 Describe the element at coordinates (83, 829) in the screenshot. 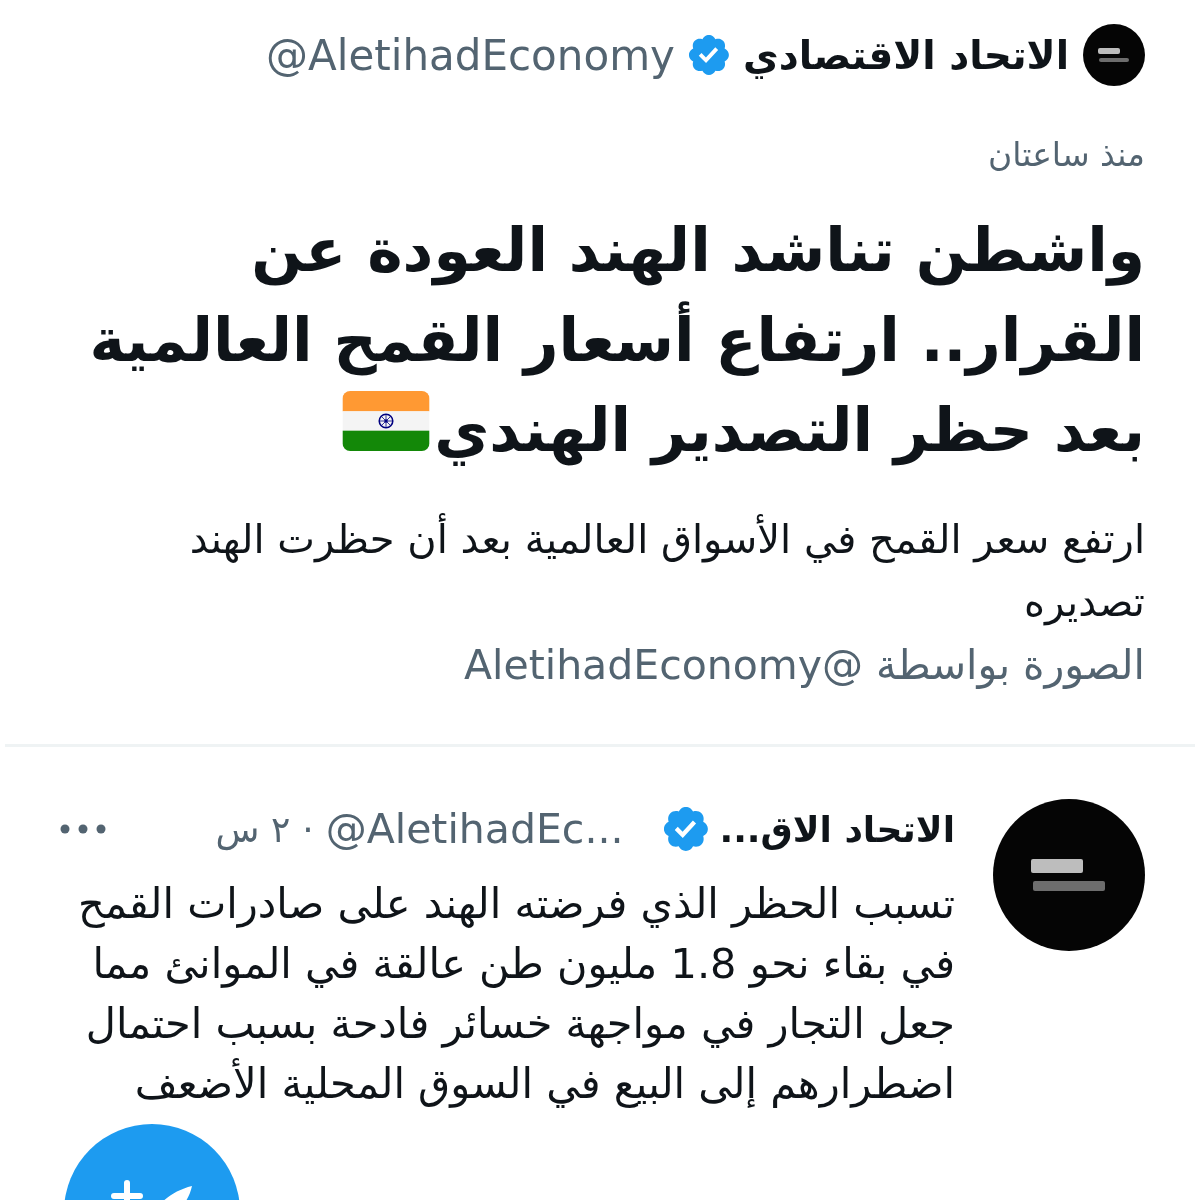

I see `more-icon` at that location.